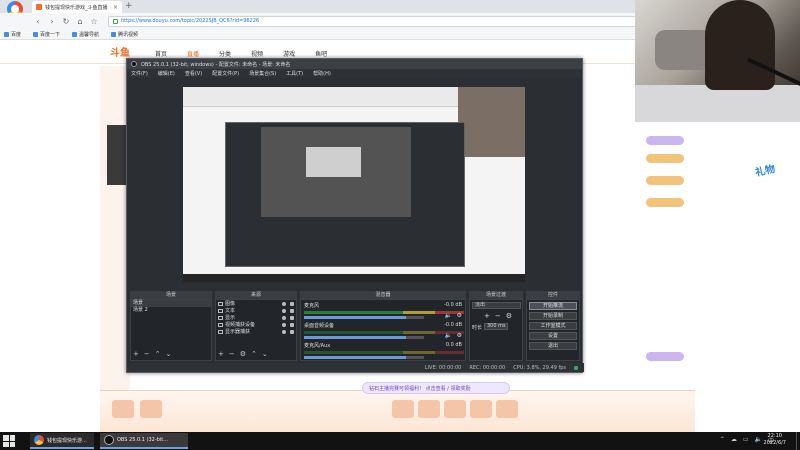  What do you see at coordinates (553, 306) in the screenshot?
I see `start-streaming-button: 开始推流` at bounding box center [553, 306].